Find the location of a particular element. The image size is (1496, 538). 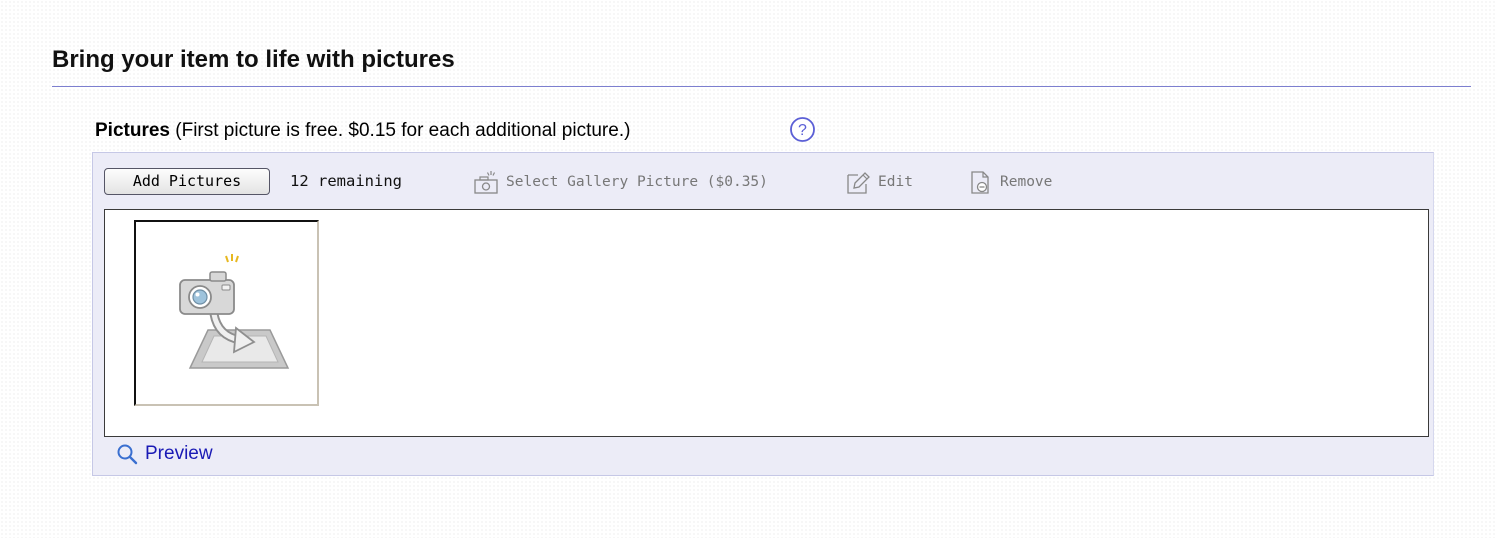

add-pictures-button: Add Pictures is located at coordinates (187, 181).